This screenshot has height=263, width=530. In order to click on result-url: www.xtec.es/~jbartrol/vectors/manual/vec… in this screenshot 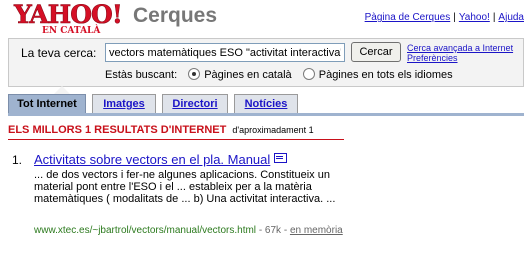, I will do `click(145, 230)`.